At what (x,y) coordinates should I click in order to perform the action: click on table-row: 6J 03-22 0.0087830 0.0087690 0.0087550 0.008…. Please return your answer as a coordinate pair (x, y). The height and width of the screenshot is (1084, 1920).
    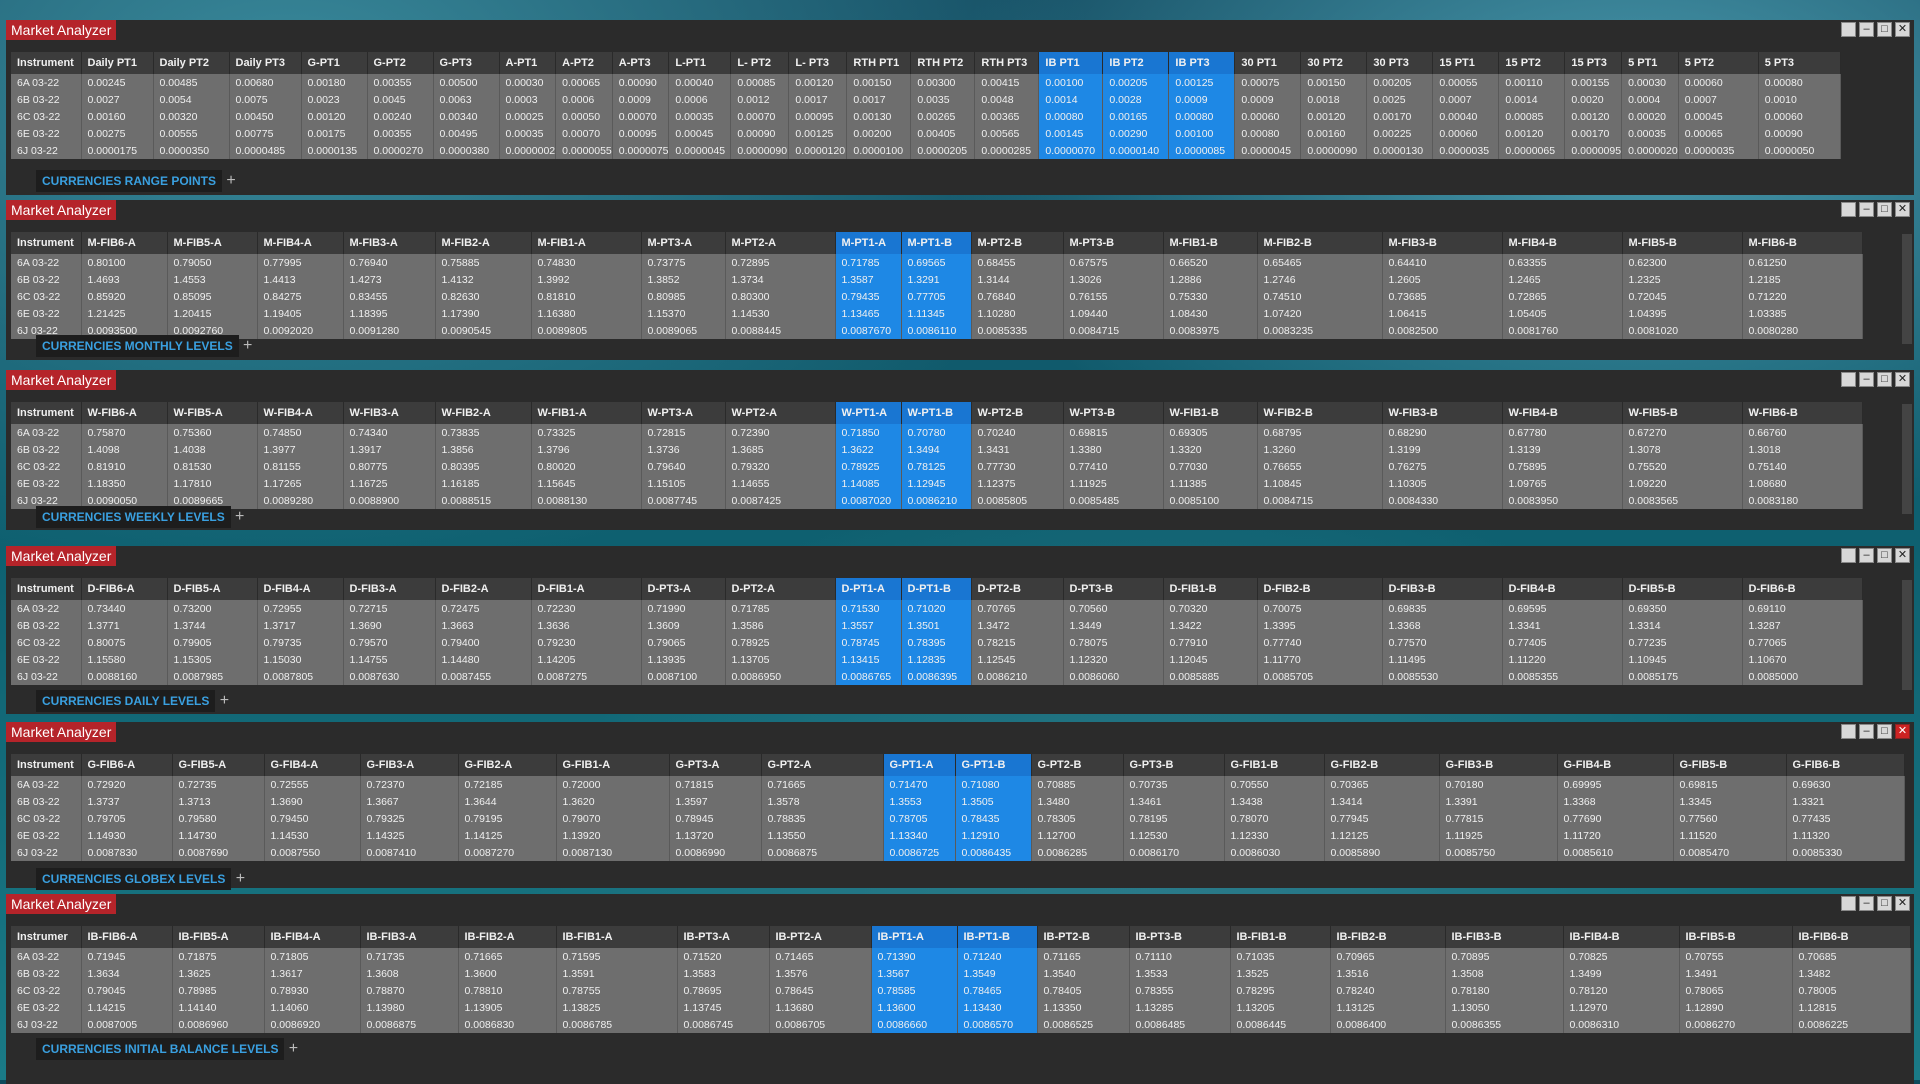
    Looking at the image, I should click on (958, 852).